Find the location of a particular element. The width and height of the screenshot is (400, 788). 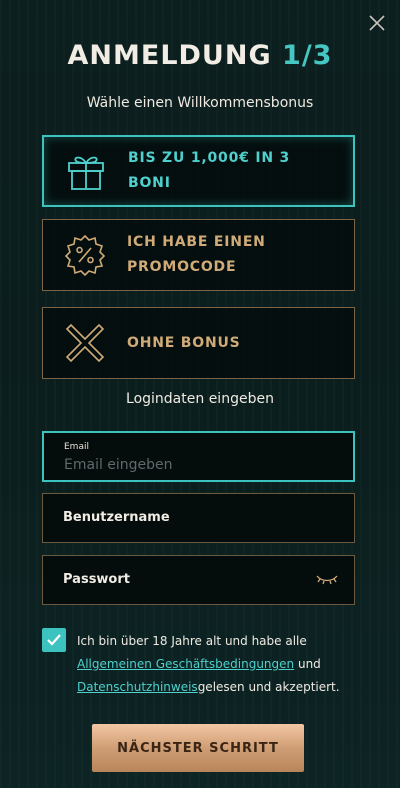

checkmark-icon is located at coordinates (54, 640).